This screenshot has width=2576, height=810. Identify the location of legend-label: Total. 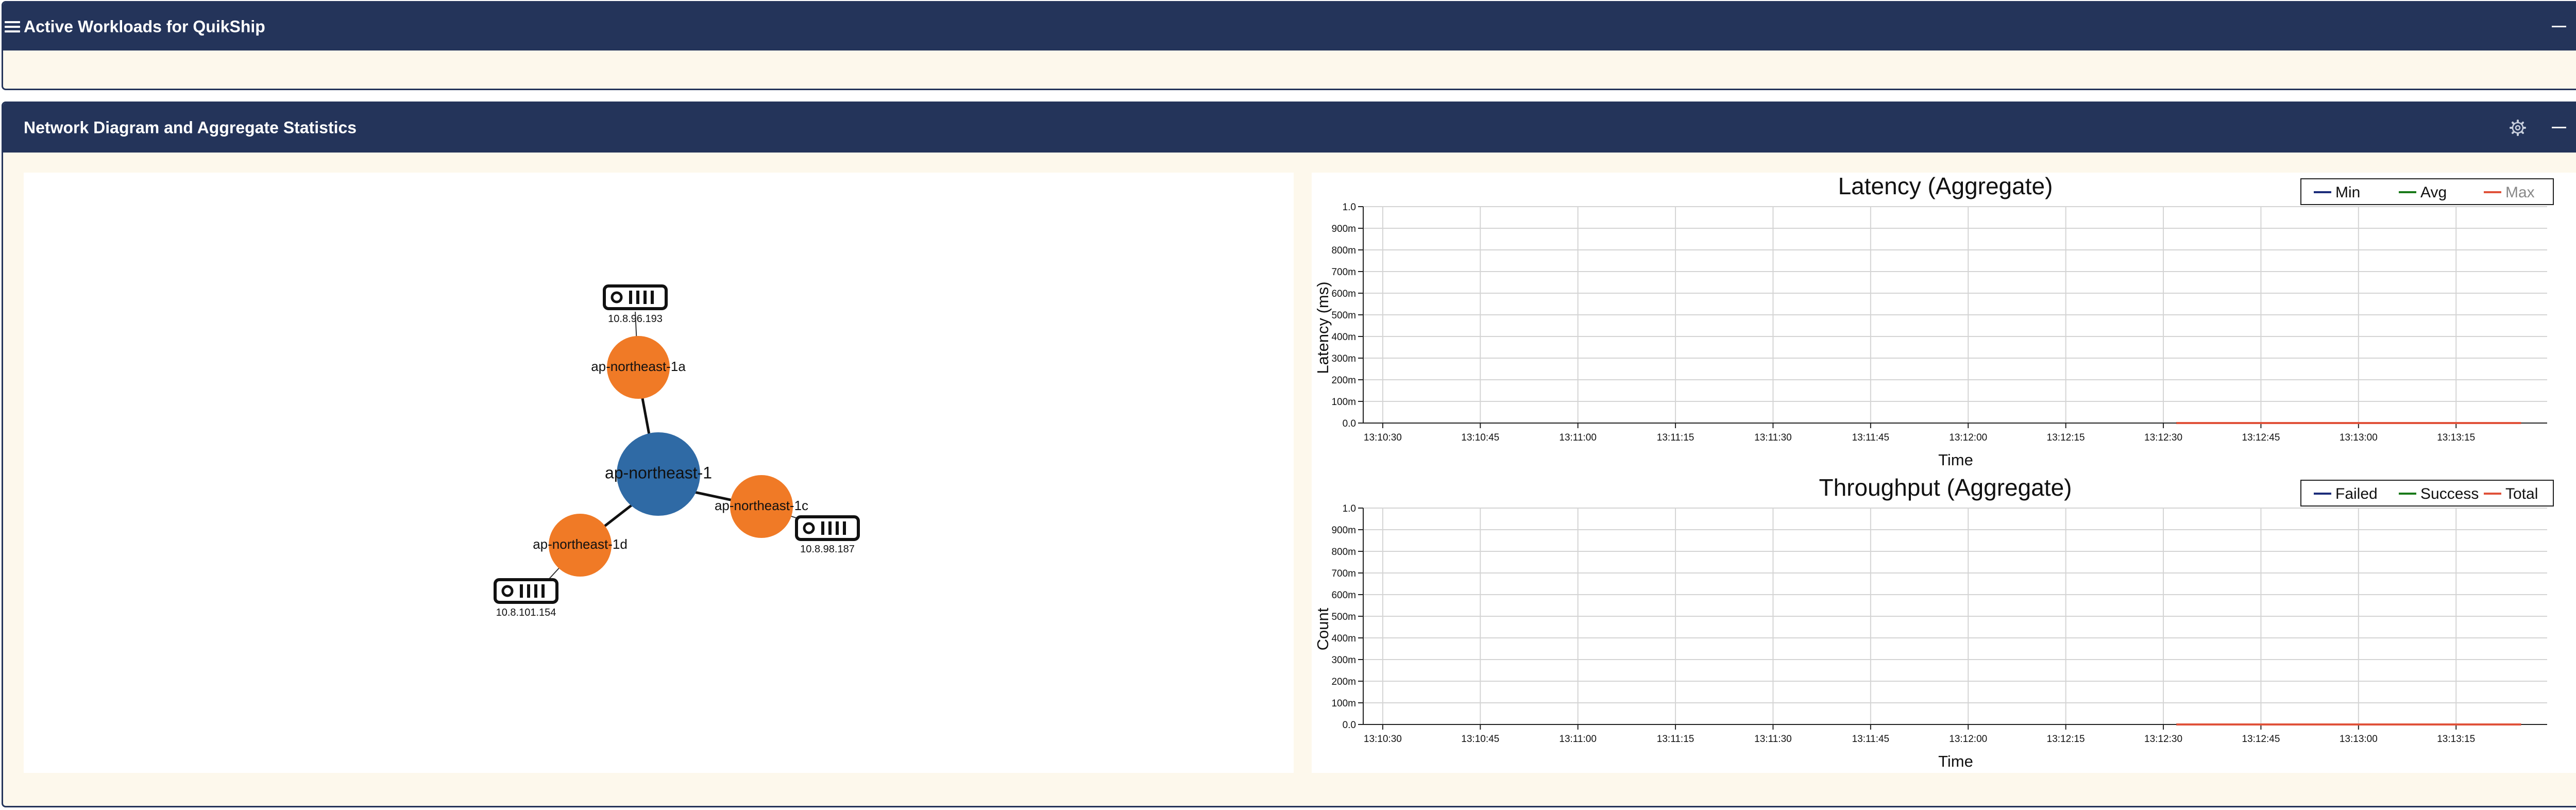
(2521, 493).